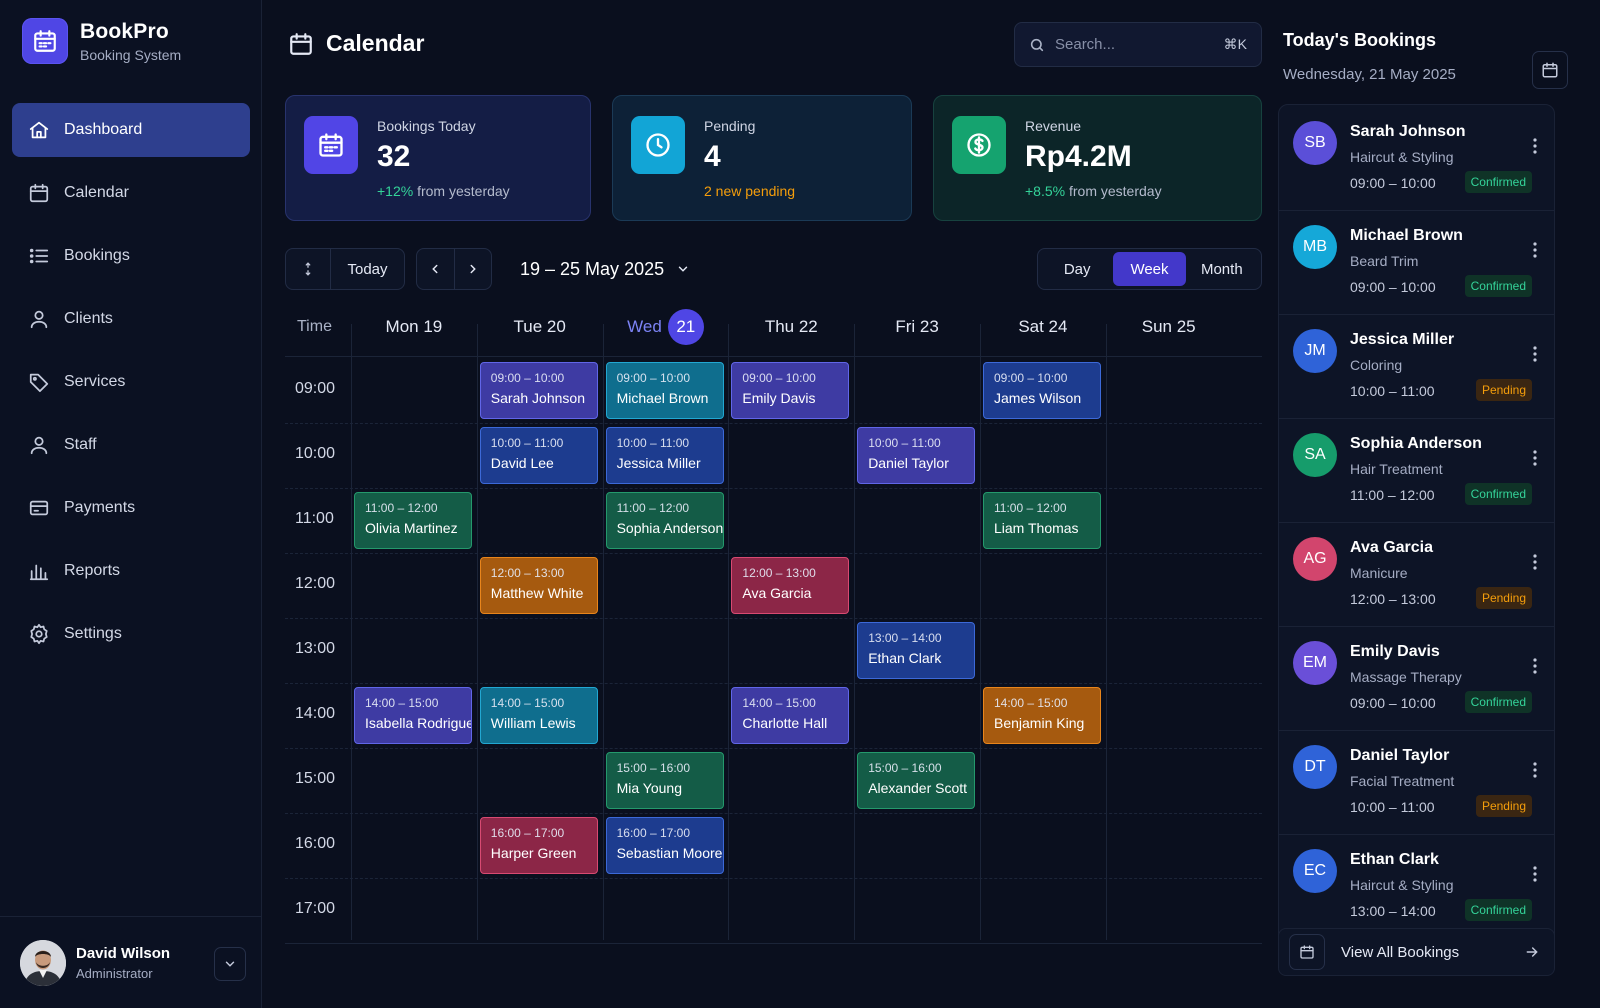 The height and width of the screenshot is (1008, 1600). Describe the element at coordinates (670, 528) in the screenshot. I see `event-client-name: Sophia Anderson` at that location.